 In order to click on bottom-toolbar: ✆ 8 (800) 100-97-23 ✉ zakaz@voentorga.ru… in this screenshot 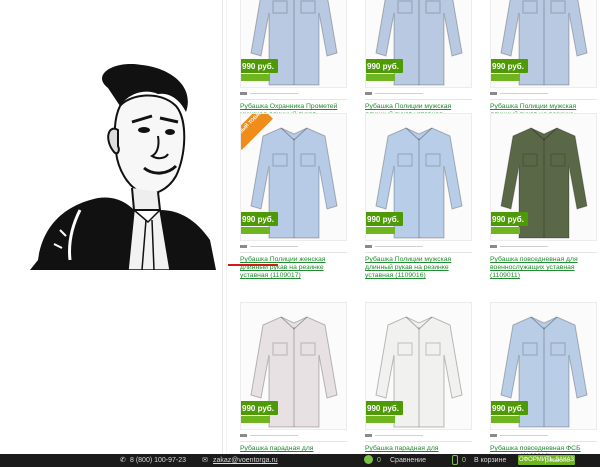, I will do `click(300, 460)`.